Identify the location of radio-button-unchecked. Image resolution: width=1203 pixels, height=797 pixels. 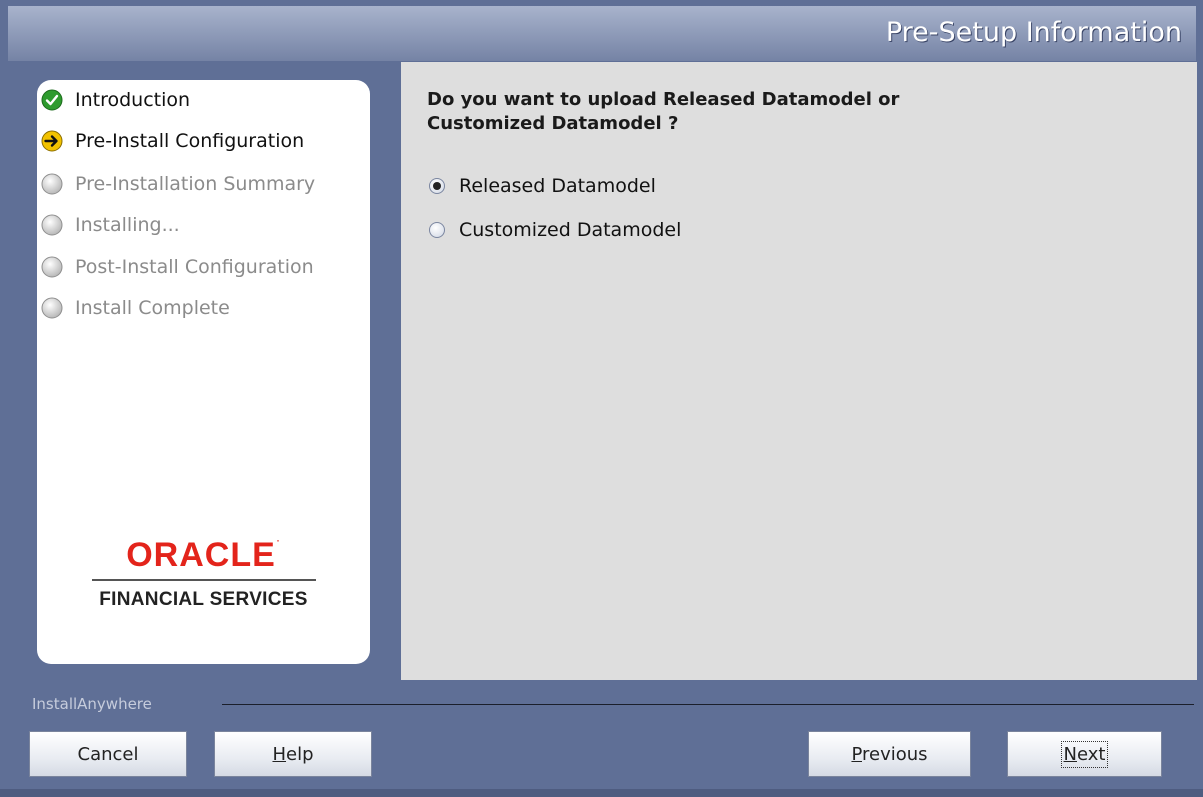
(437, 230).